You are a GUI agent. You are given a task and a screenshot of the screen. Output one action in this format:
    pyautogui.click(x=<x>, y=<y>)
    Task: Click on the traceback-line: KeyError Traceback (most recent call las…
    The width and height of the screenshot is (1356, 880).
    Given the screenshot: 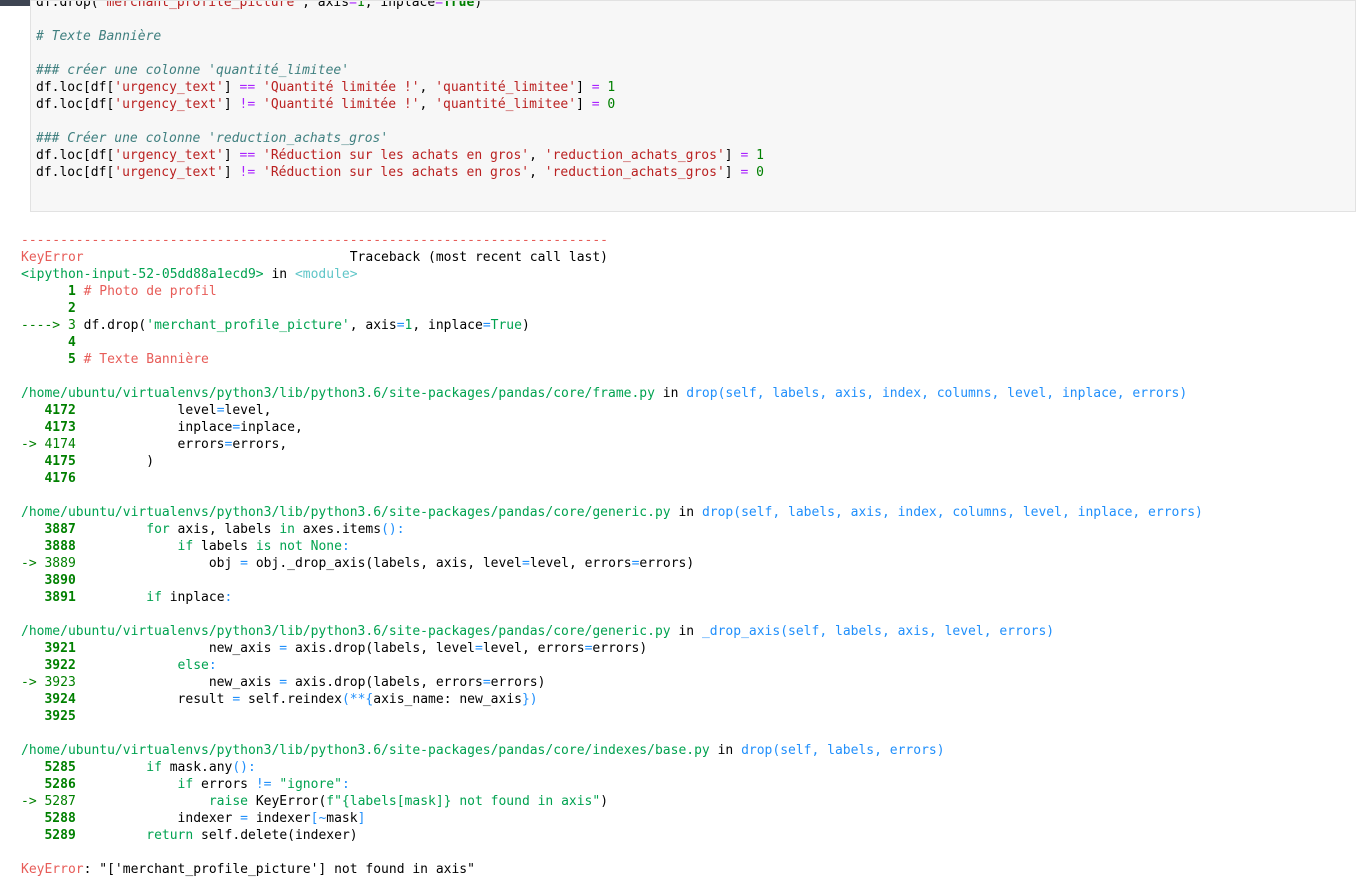 What is the action you would take?
    pyautogui.click(x=688, y=257)
    